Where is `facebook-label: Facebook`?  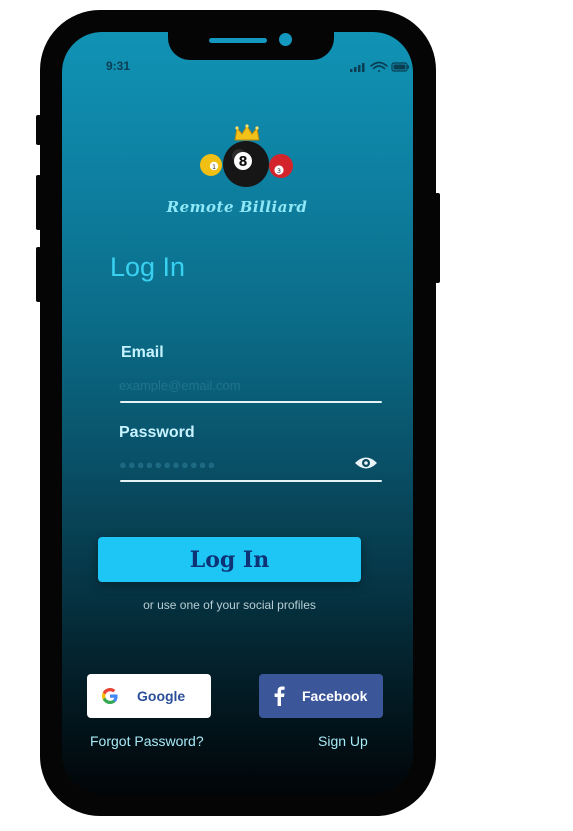 facebook-label: Facebook is located at coordinates (335, 696).